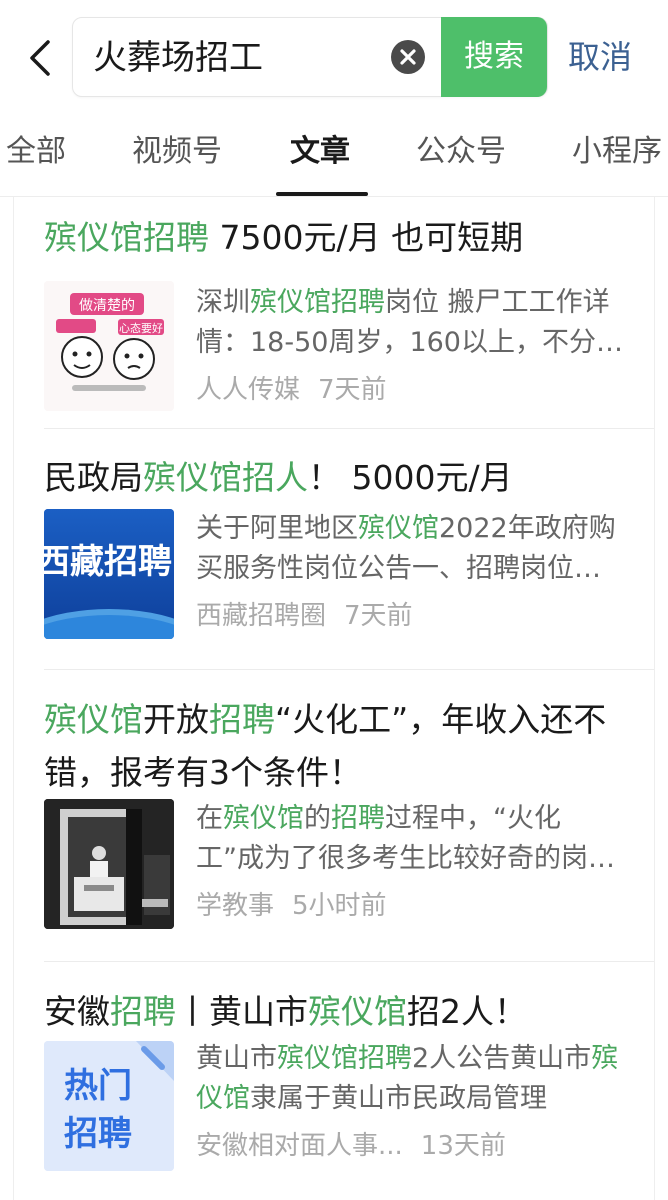 The image size is (668, 1200). I want to click on result-title: 殡仪馆开放招聘“火化工”，年收入还不错，报考有3个条件！, so click(334, 746).